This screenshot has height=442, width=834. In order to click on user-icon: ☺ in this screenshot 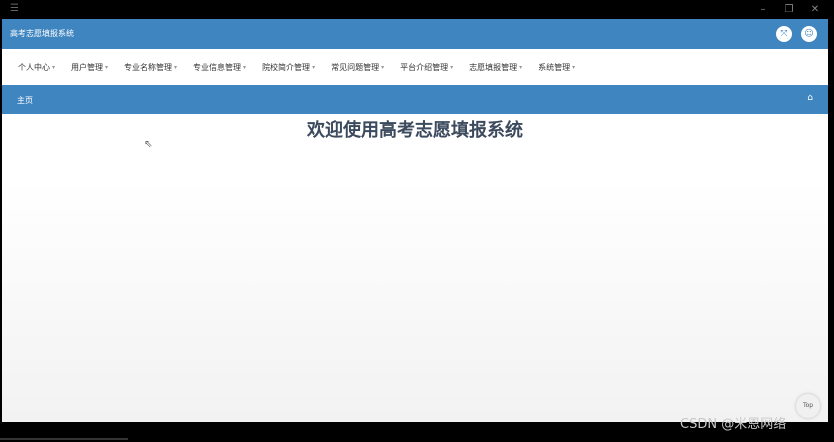, I will do `click(809, 34)`.